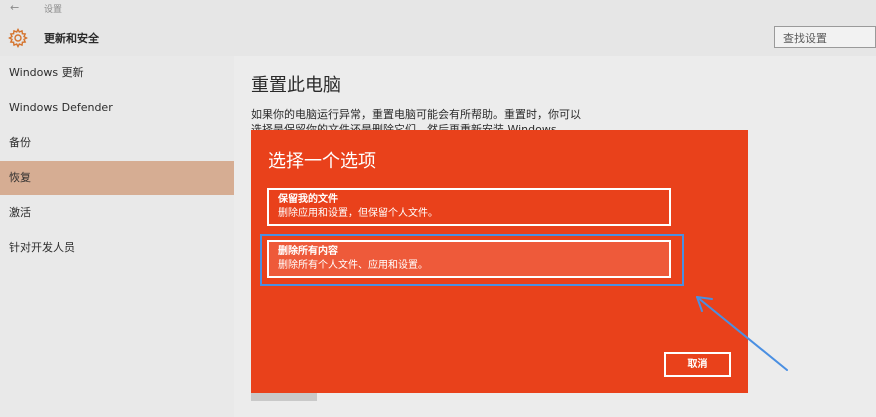 The width and height of the screenshot is (876, 417). I want to click on dialog-title: 选择一个选项, so click(322, 161).